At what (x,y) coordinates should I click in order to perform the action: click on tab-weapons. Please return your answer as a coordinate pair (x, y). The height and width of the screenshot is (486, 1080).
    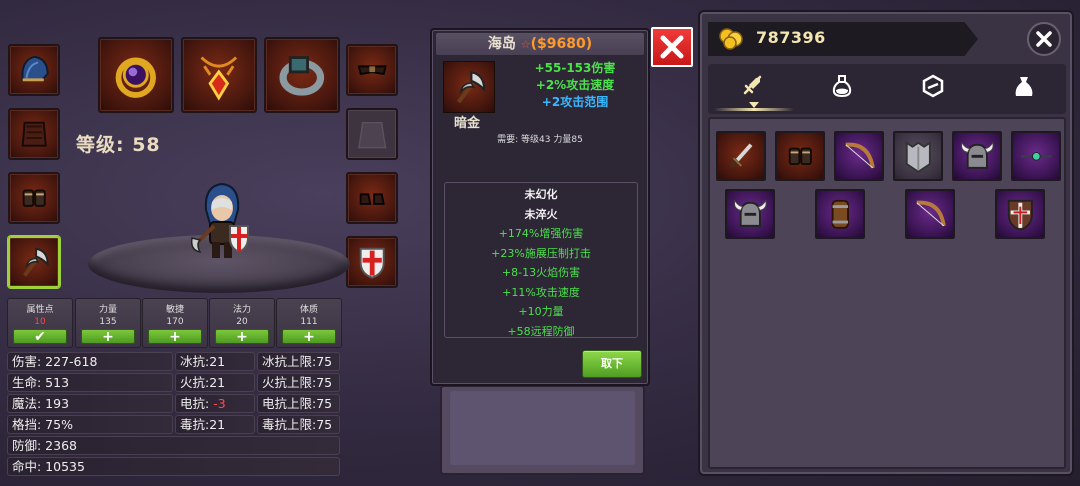
    Looking at the image, I should click on (752, 86).